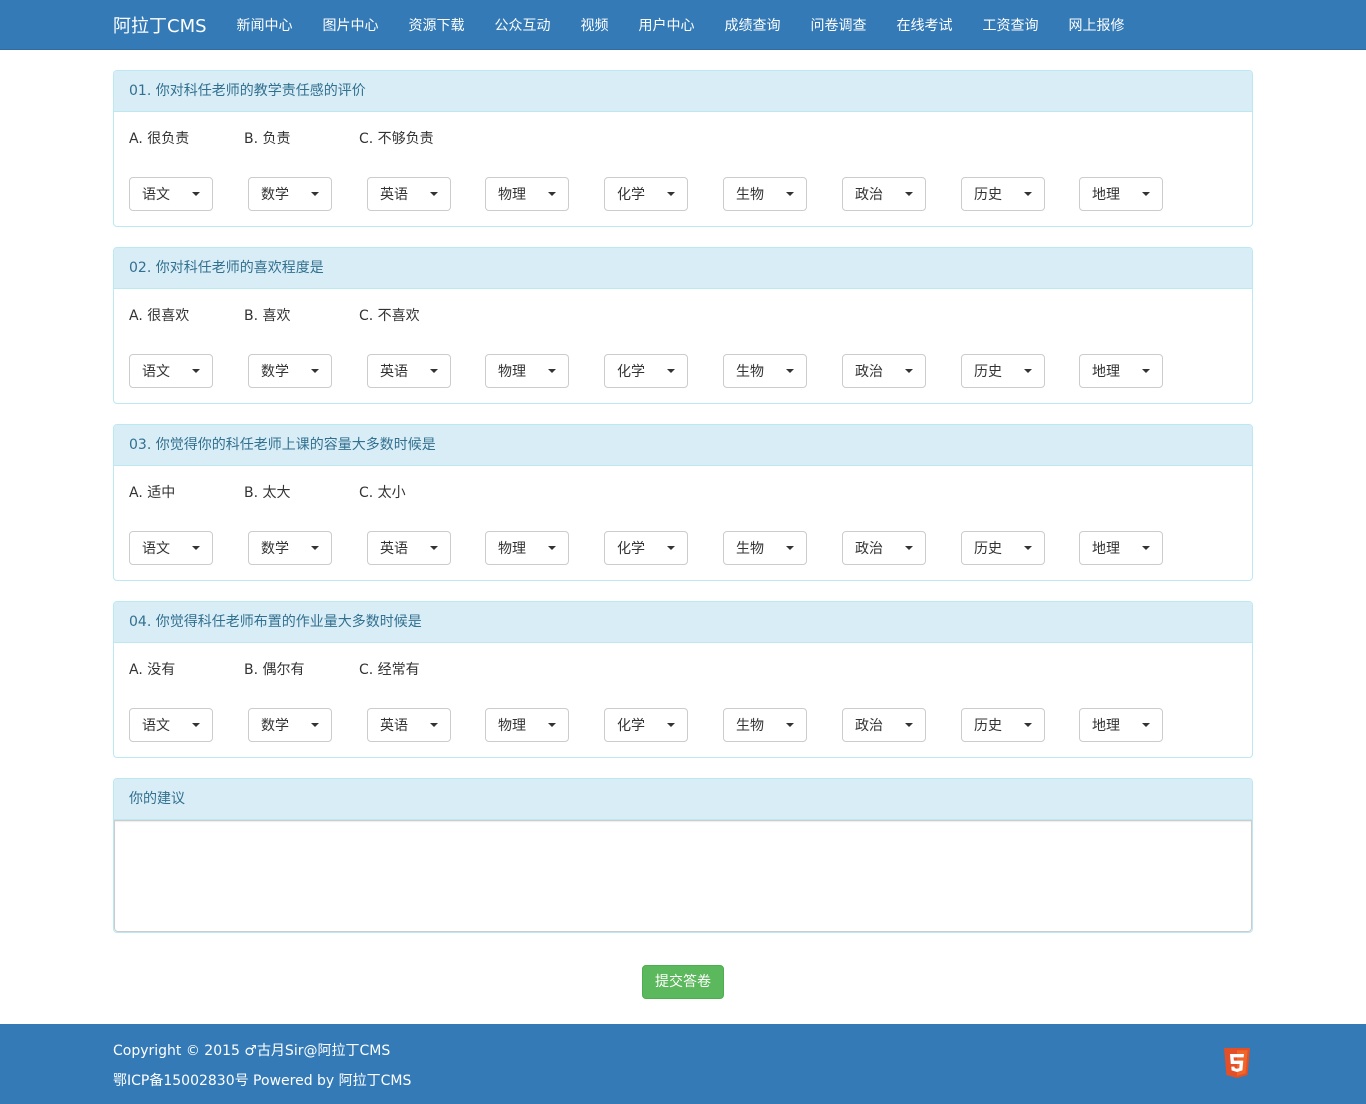 Image resolution: width=1366 pixels, height=1104 pixels. I want to click on submit-area: 提交答卷, so click(683, 982).